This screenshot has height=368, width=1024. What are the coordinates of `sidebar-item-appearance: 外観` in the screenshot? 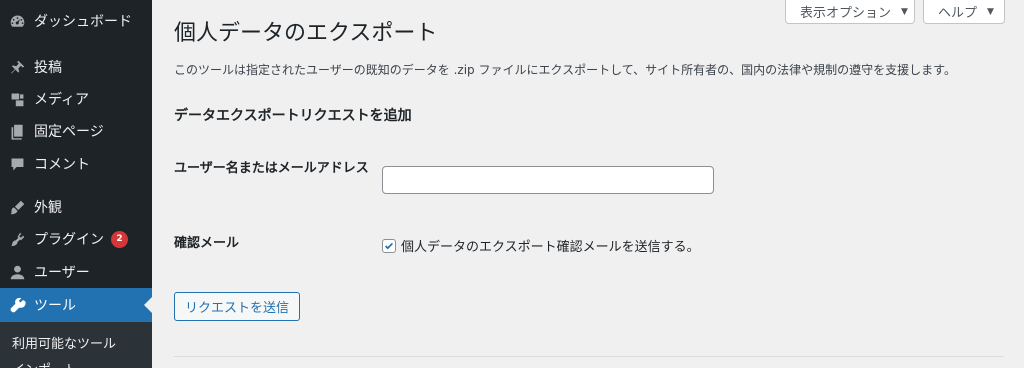 It's located at (76, 207).